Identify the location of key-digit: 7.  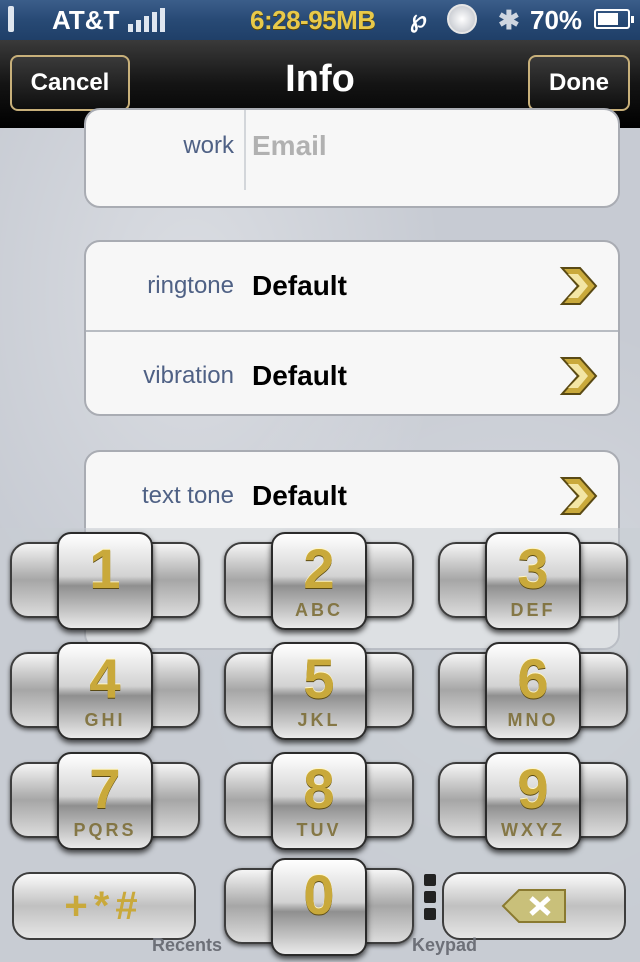
(105, 788).